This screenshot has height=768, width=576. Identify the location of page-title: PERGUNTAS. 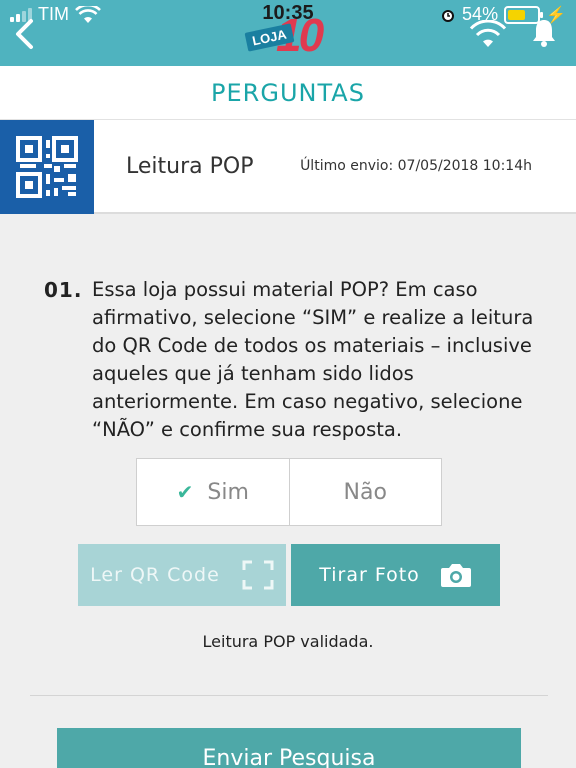
(288, 92).